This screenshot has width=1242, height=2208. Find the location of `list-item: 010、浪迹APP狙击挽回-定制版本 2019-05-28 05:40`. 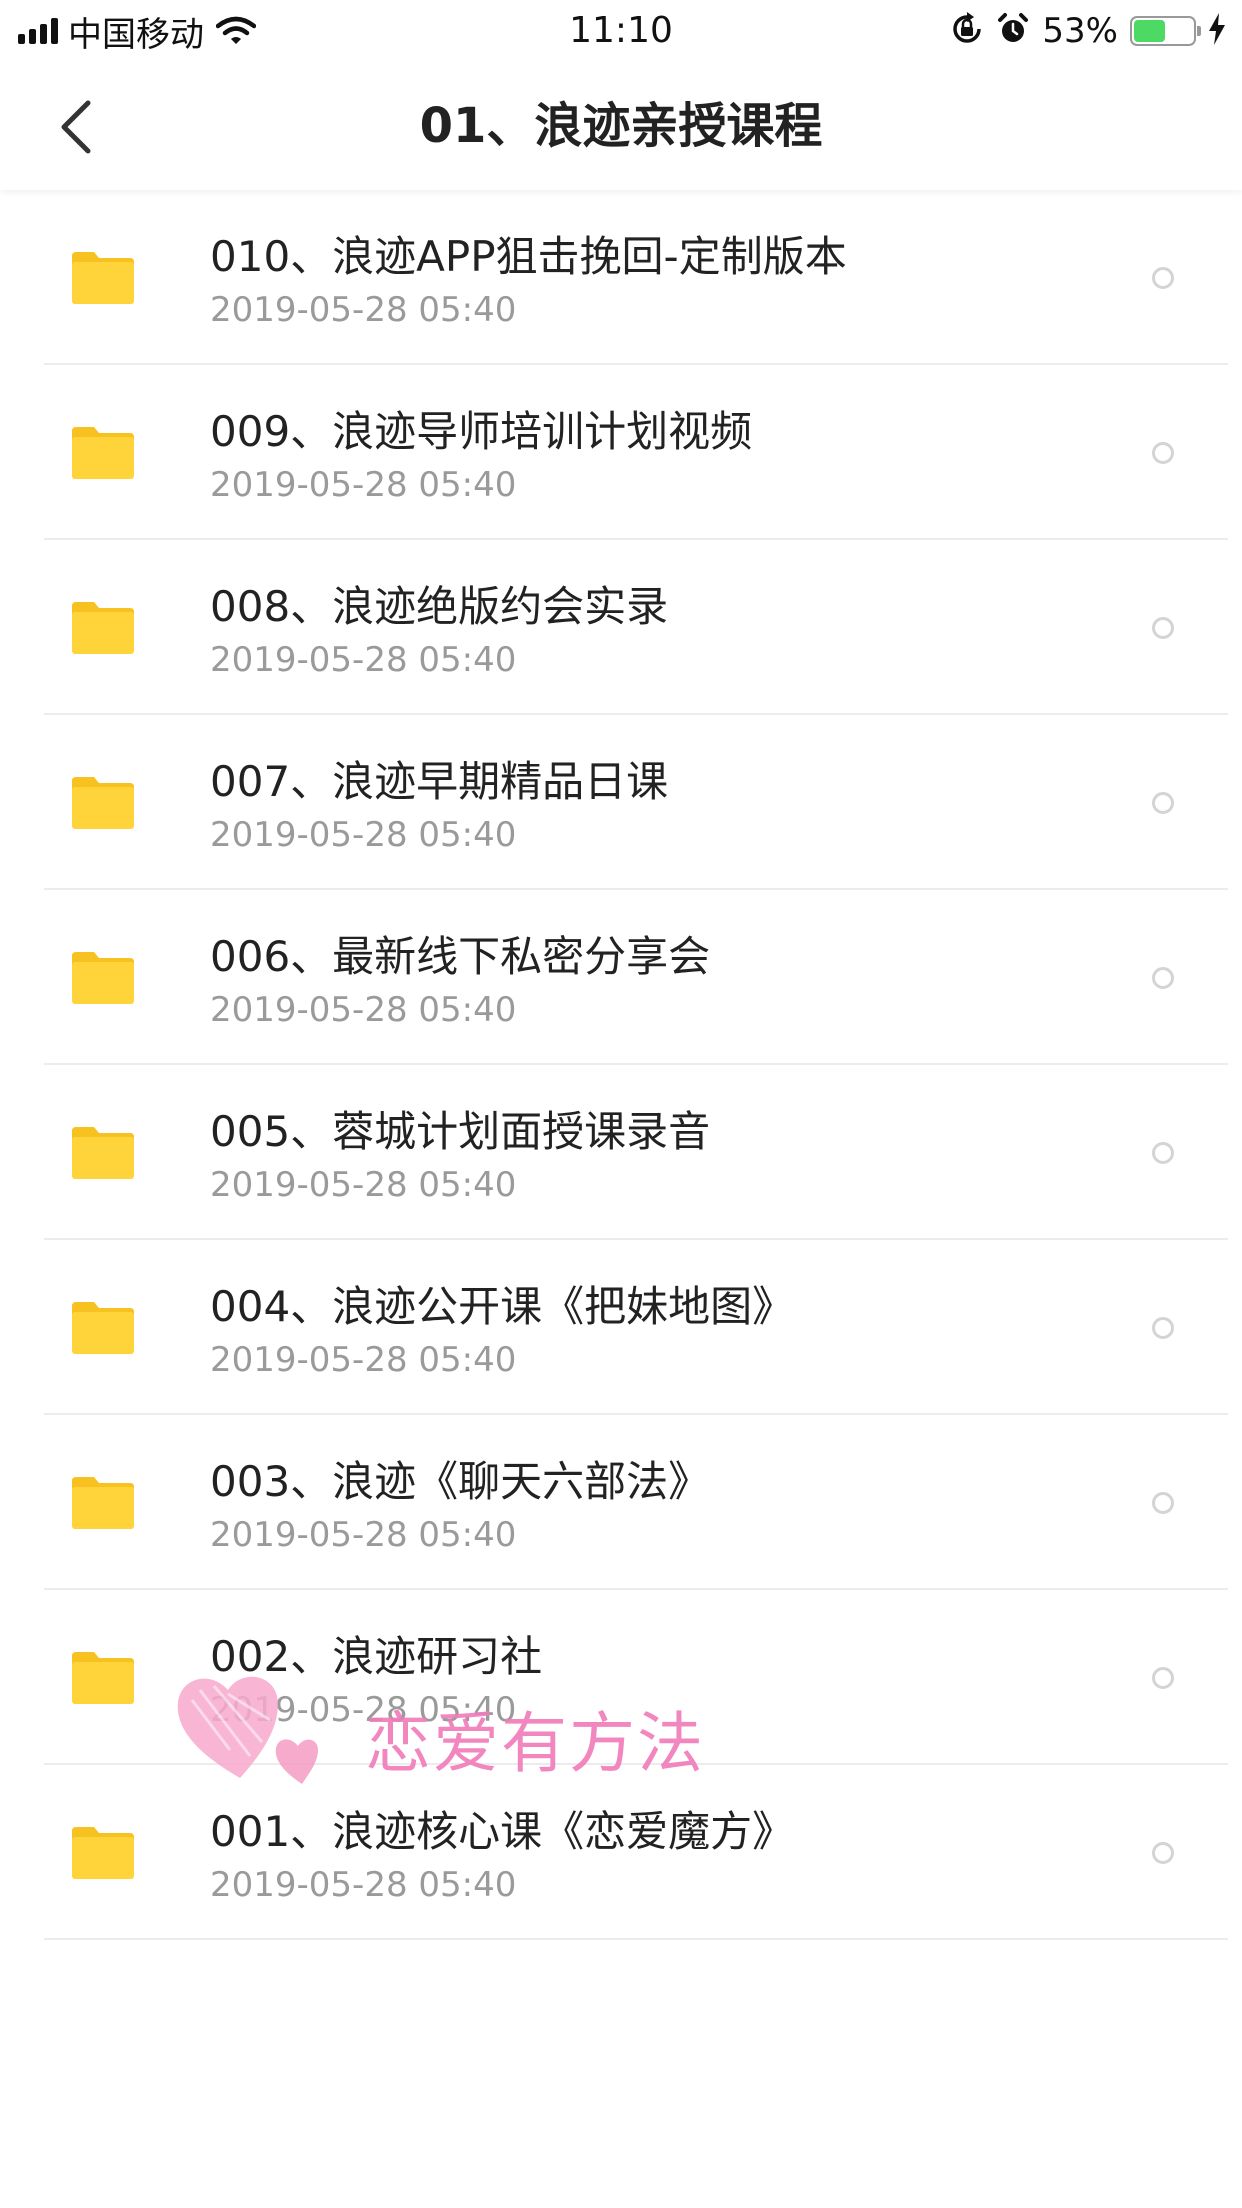

list-item: 010、浪迹APP狙击挽回-定制版本 2019-05-28 05:40 is located at coordinates (621, 277).